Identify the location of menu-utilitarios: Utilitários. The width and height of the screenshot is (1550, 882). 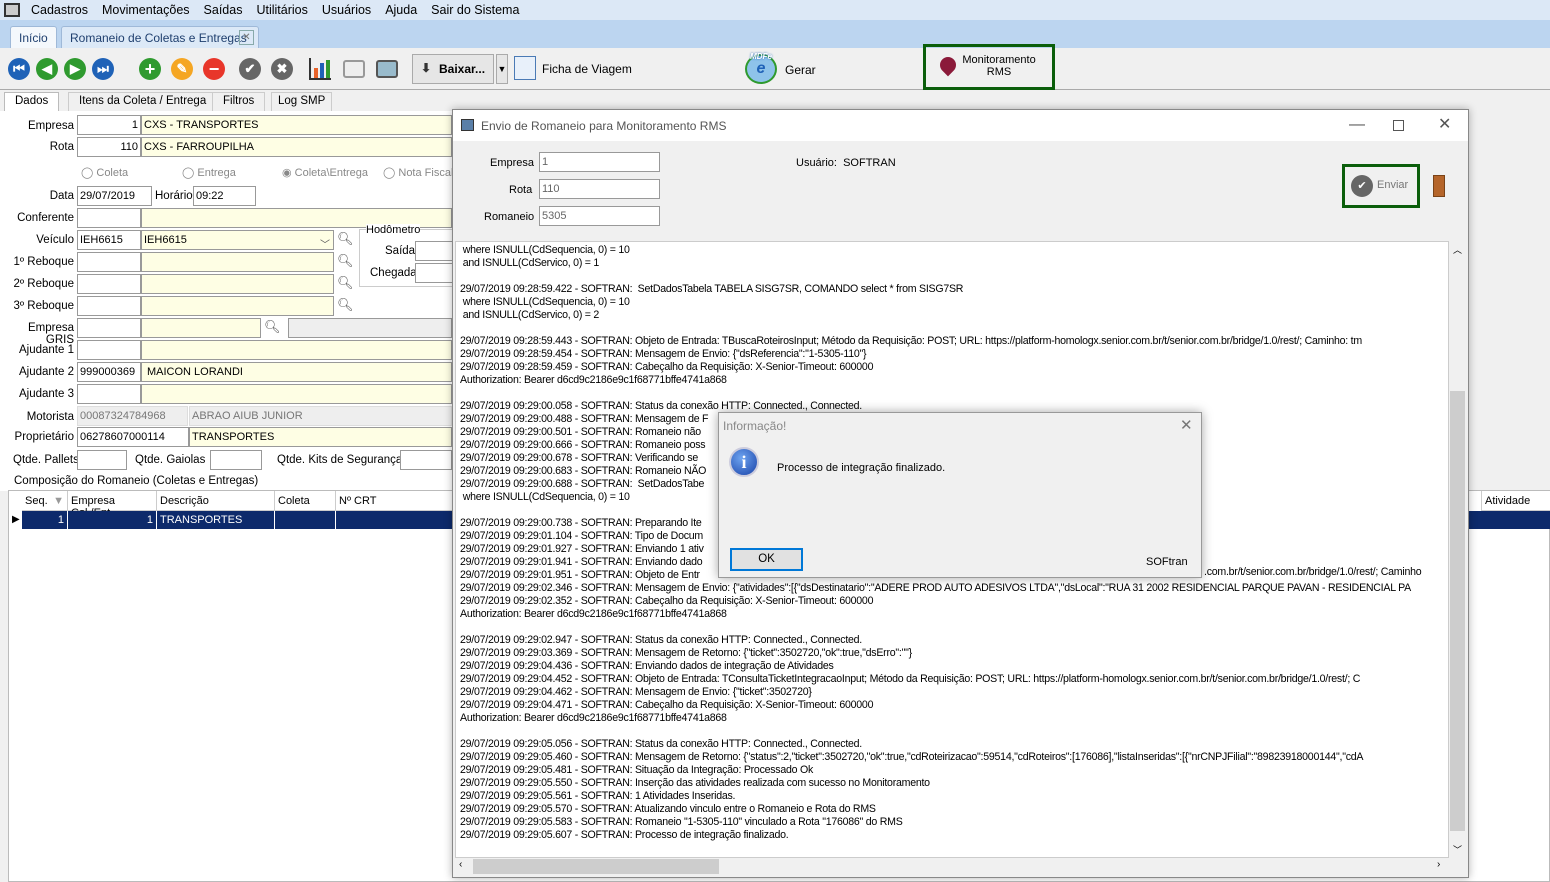
(281, 10).